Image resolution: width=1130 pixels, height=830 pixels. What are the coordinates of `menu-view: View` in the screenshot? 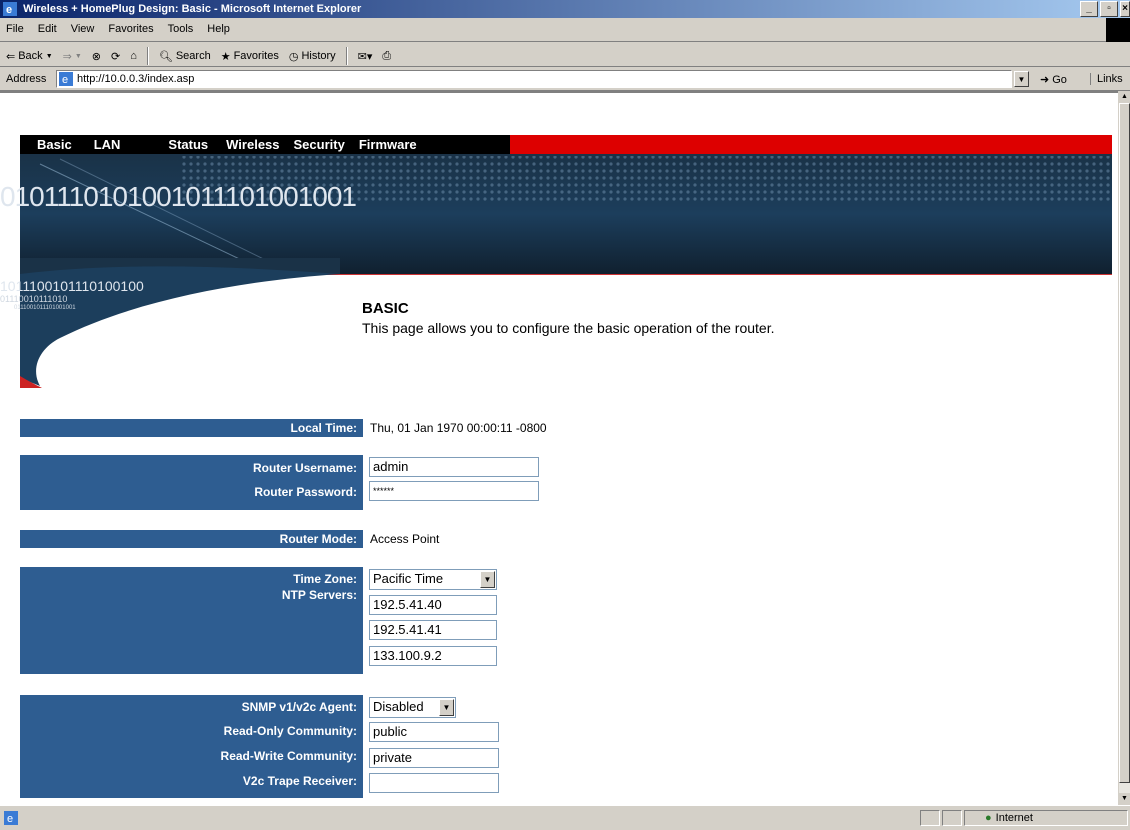 It's located at (83, 29).